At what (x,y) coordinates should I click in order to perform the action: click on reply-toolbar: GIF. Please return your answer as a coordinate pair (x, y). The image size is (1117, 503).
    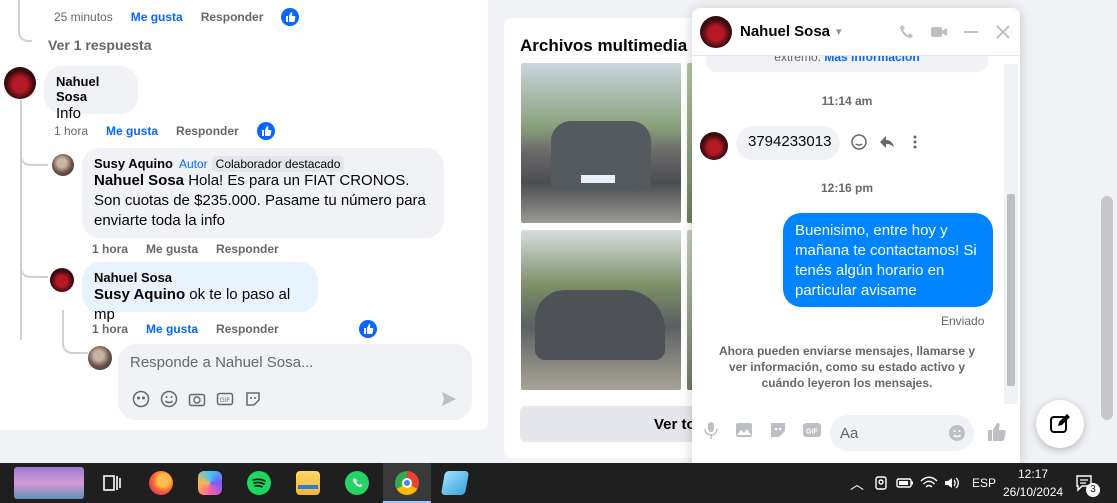
    Looking at the image, I should click on (197, 399).